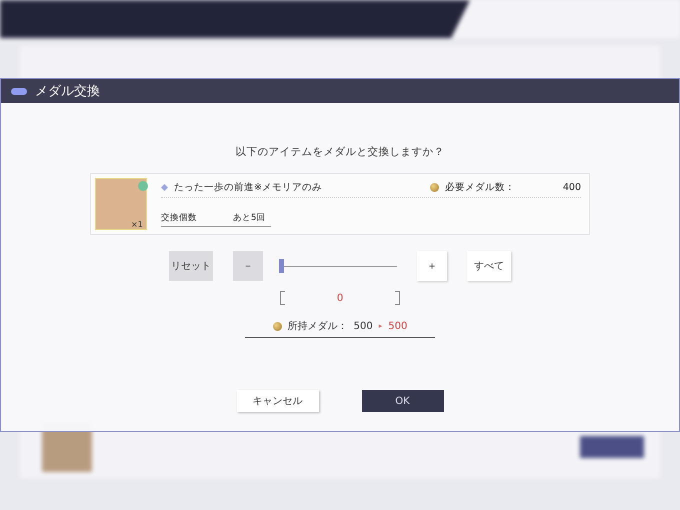 Image resolution: width=680 pixels, height=510 pixels. Describe the element at coordinates (363, 326) in the screenshot. I see `medal-balance-current: 500` at that location.